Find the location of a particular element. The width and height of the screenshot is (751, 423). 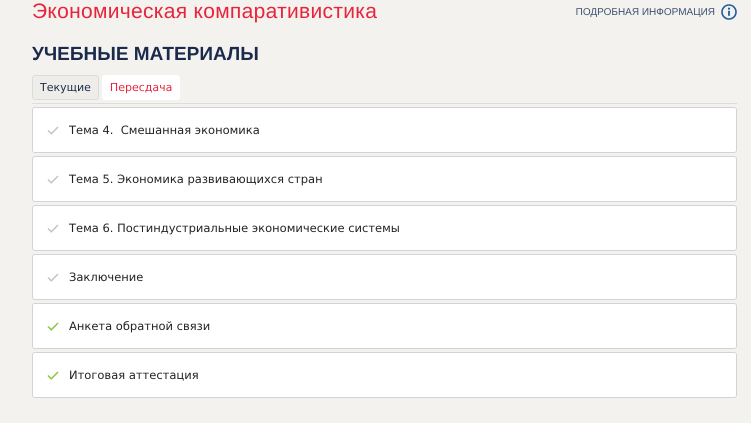

material-item: Итоговая аттестация is located at coordinates (384, 375).